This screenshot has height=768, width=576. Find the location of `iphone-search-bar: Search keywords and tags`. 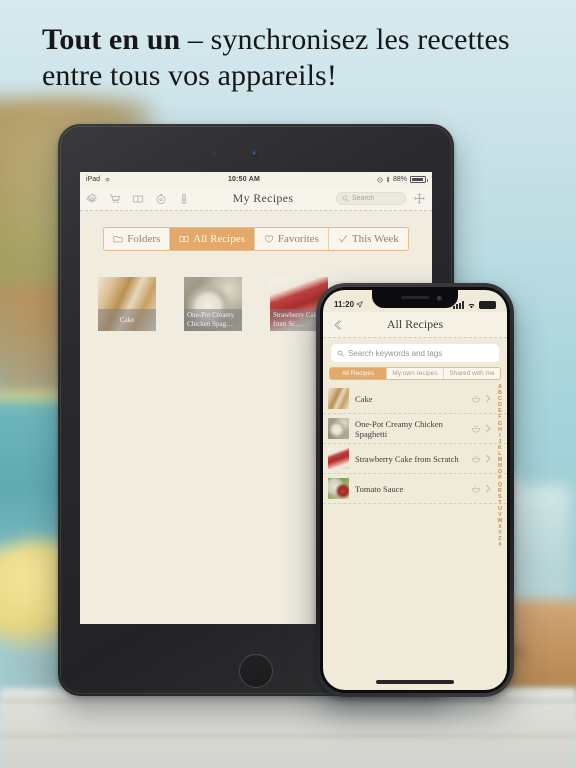

iphone-search-bar: Search keywords and tags is located at coordinates (415, 352).